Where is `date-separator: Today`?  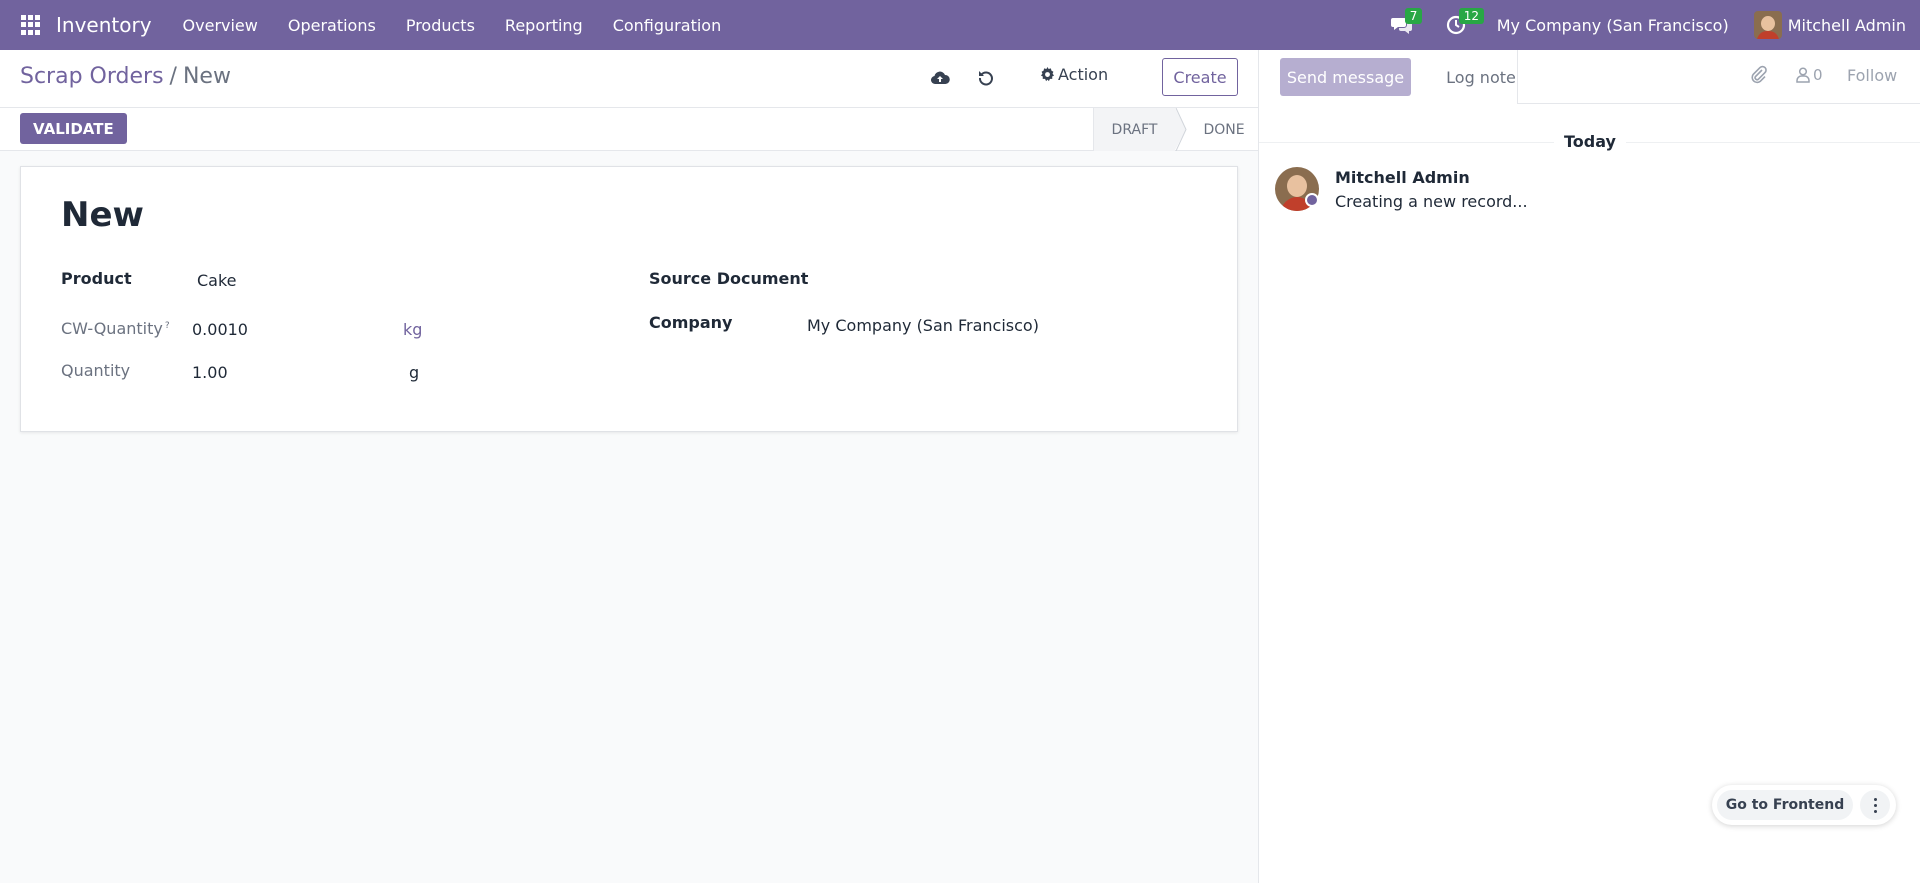 date-separator: Today is located at coordinates (1589, 141).